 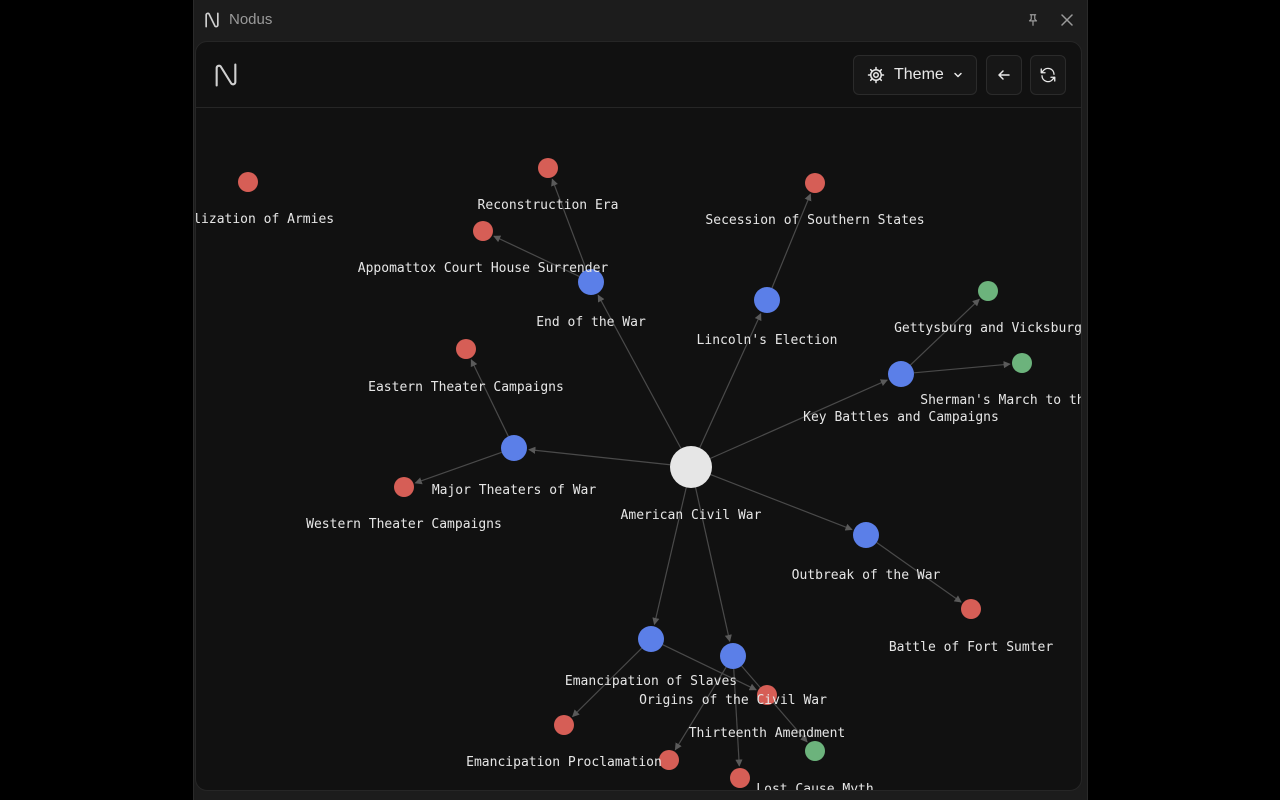 I want to click on edge-end-recon, so click(x=569, y=224).